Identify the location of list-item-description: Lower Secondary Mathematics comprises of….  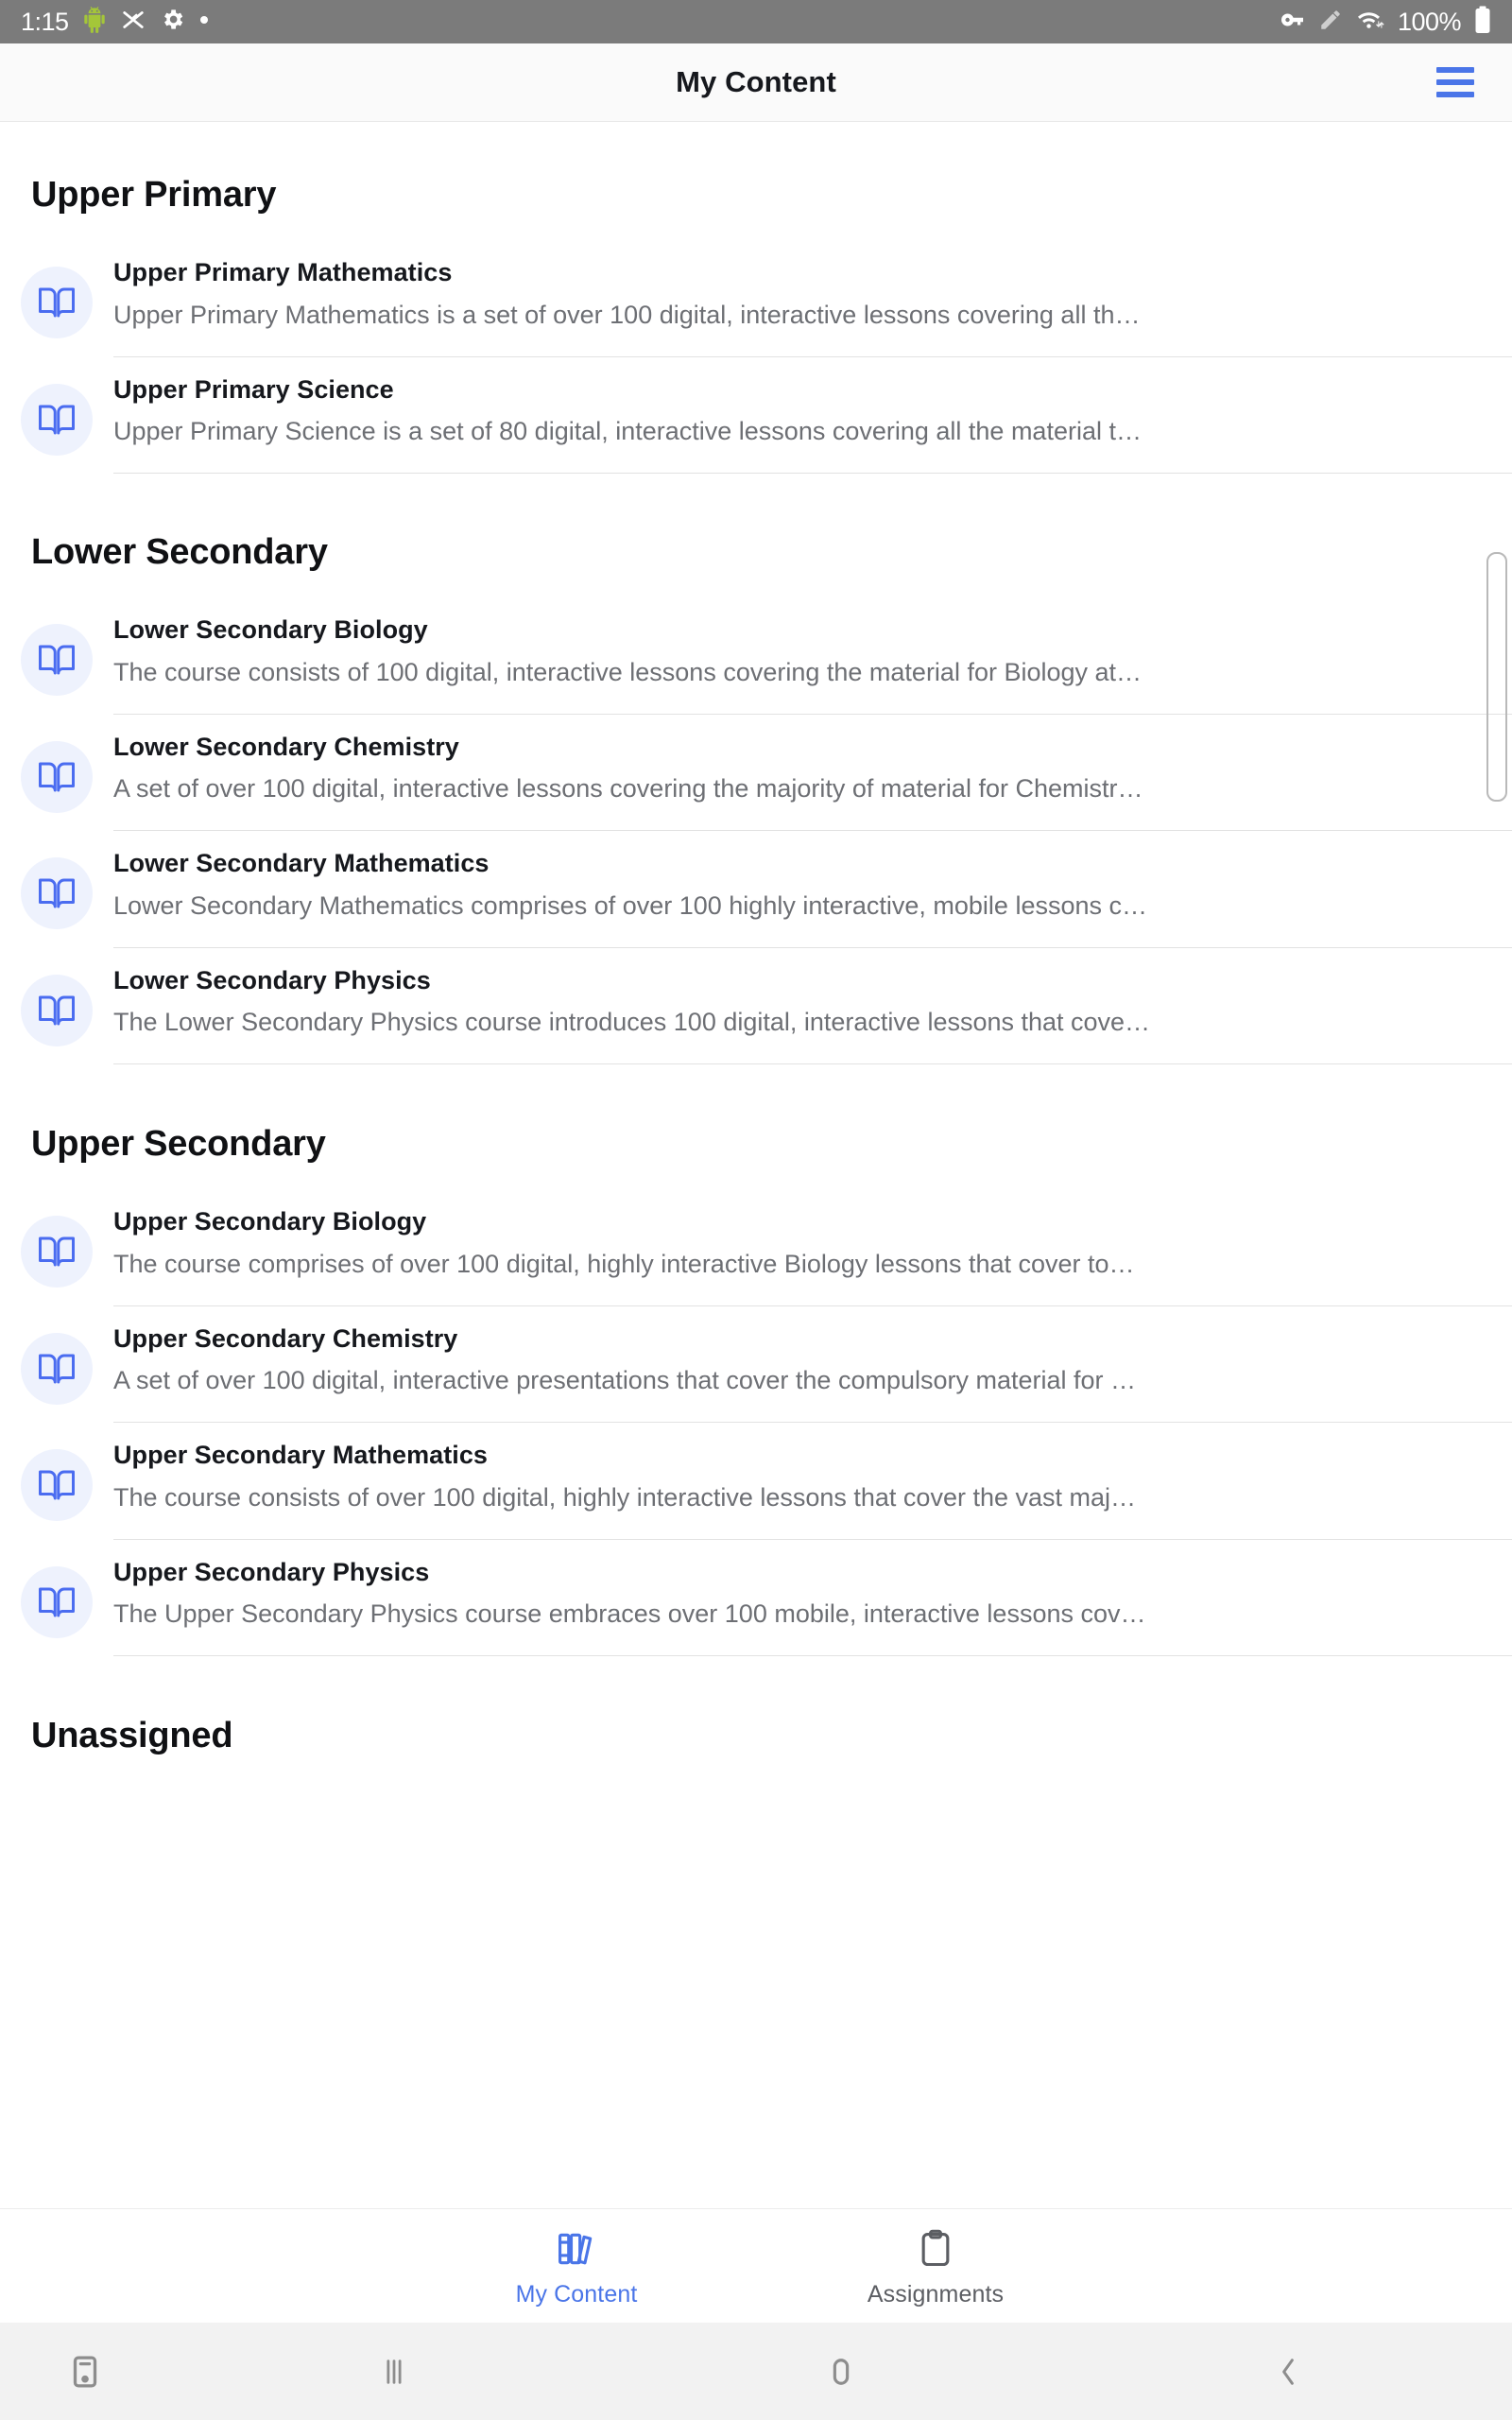
(630, 905).